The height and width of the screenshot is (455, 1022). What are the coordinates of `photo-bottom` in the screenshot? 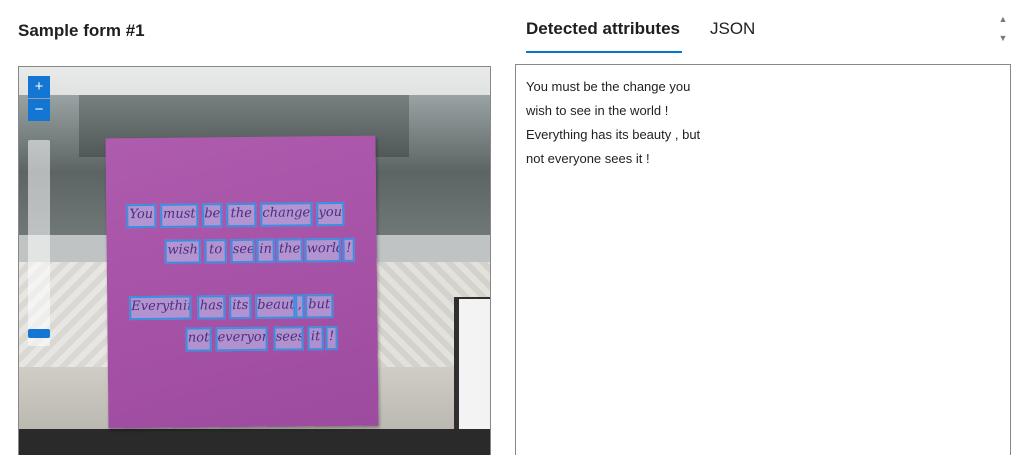 It's located at (254, 442).